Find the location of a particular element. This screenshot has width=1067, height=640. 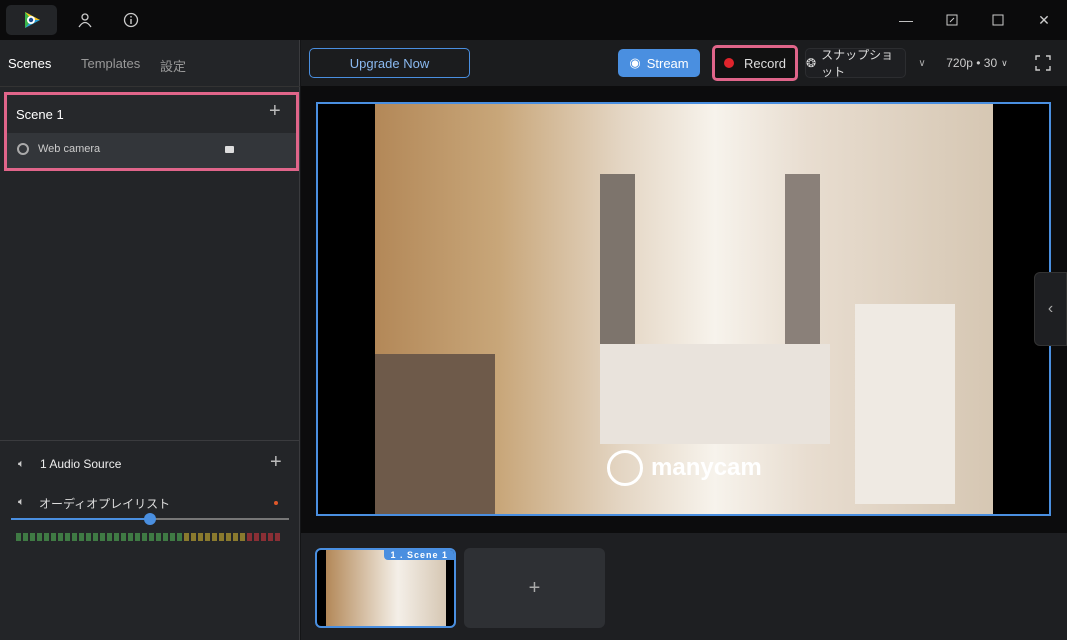

snapshot-button: ❂ スナップショット is located at coordinates (855, 63).